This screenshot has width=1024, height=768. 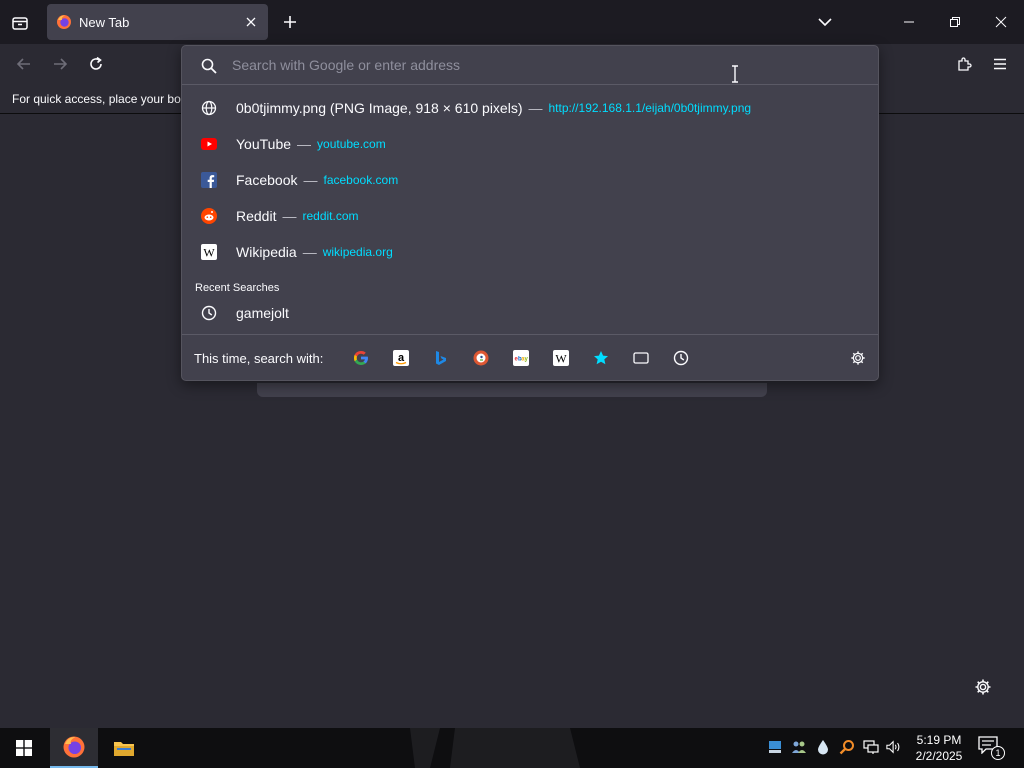 I want to click on windows-taskbar: 5:19 PM 2/2/2025 1, so click(x=512, y=748).